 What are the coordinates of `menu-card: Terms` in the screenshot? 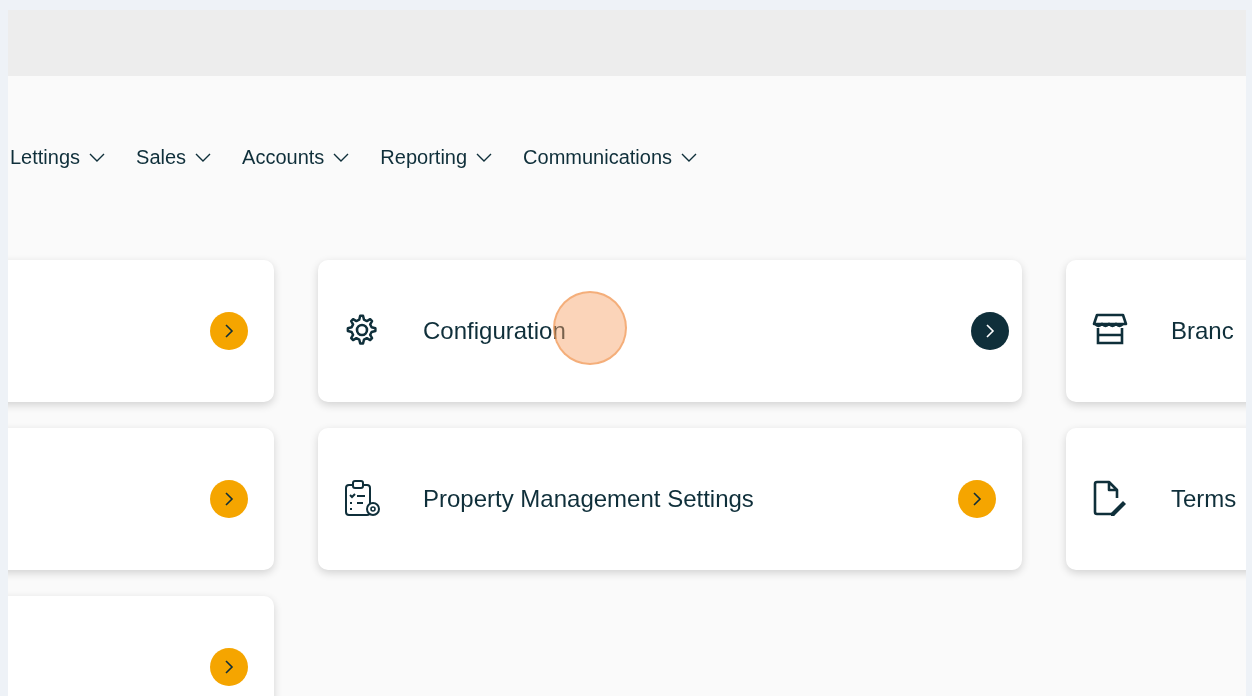 It's located at (1156, 499).